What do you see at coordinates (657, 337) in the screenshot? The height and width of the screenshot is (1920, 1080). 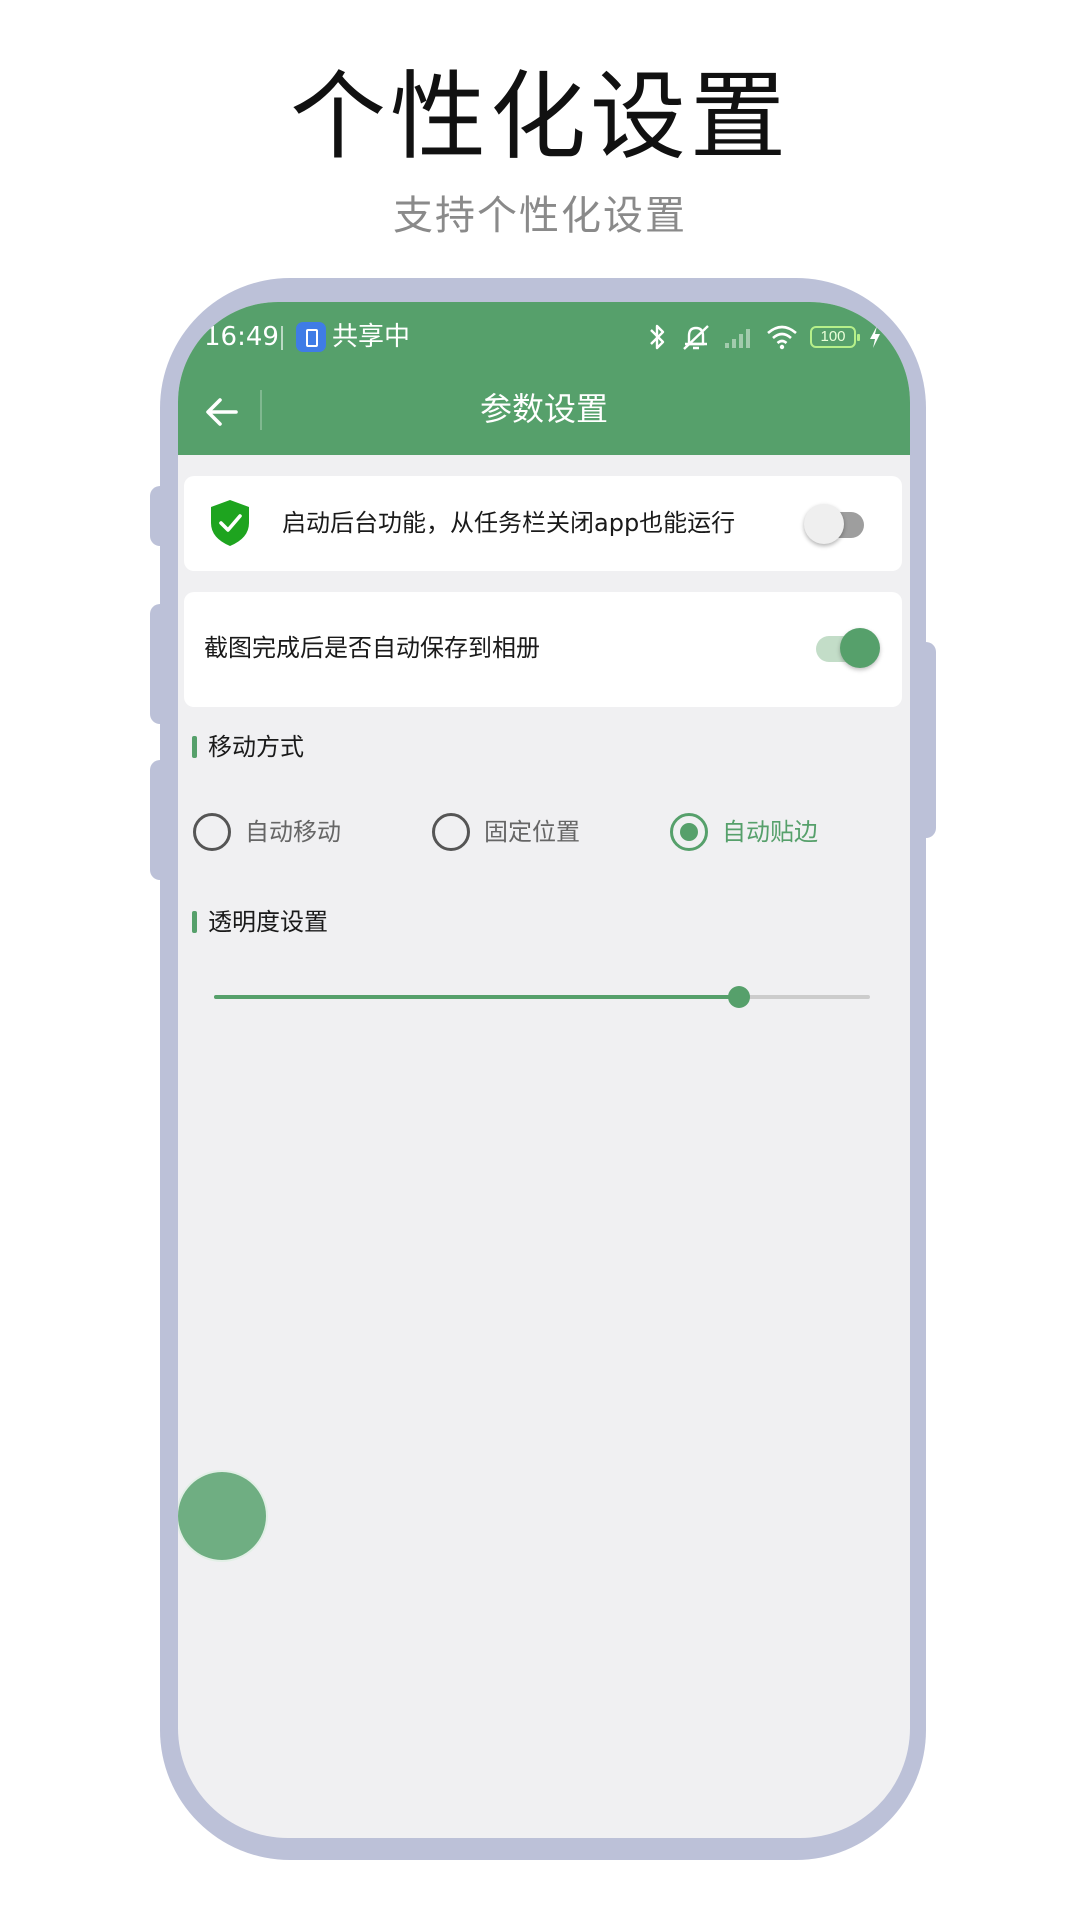 I see `bluetooth-icon` at bounding box center [657, 337].